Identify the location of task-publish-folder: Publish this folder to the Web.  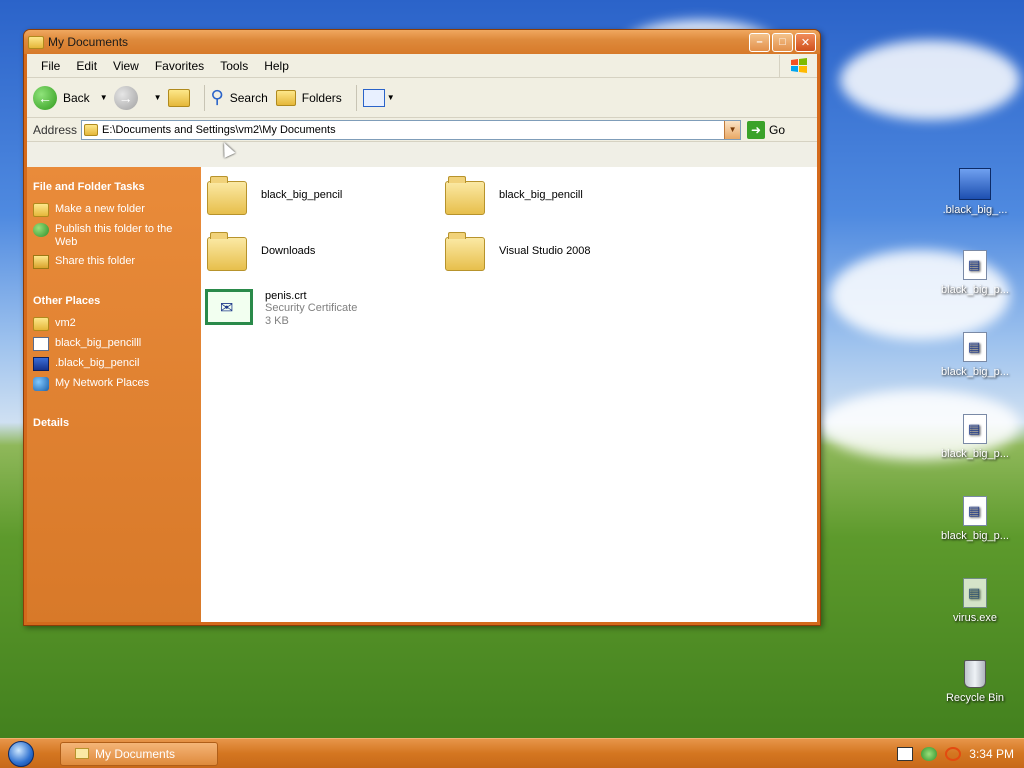
(114, 236).